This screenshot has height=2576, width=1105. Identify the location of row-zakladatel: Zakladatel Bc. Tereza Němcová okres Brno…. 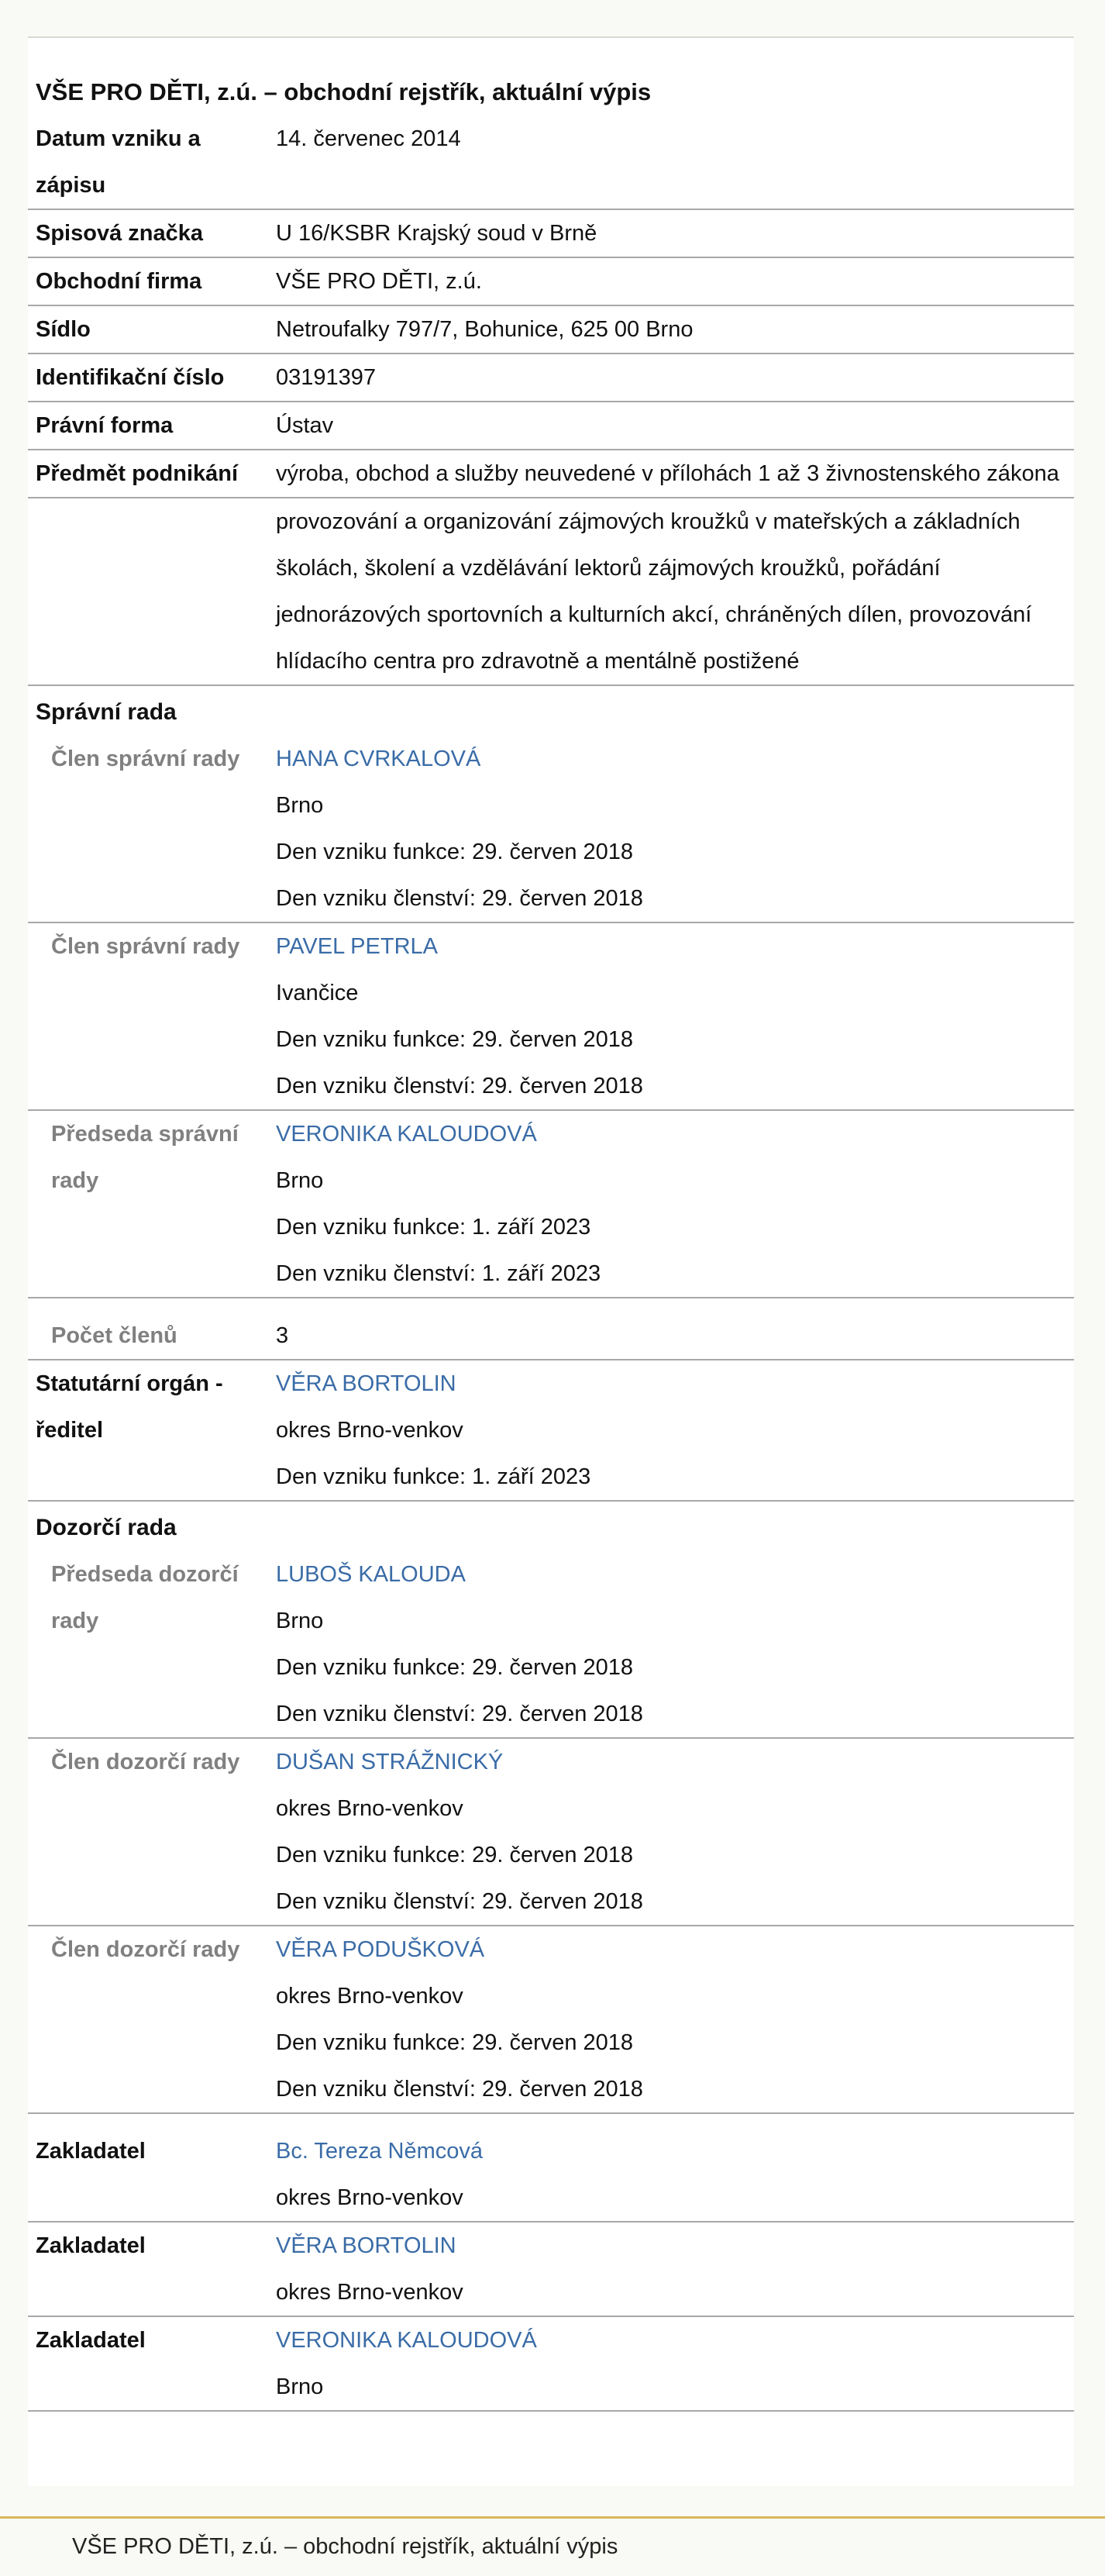
(551, 2168).